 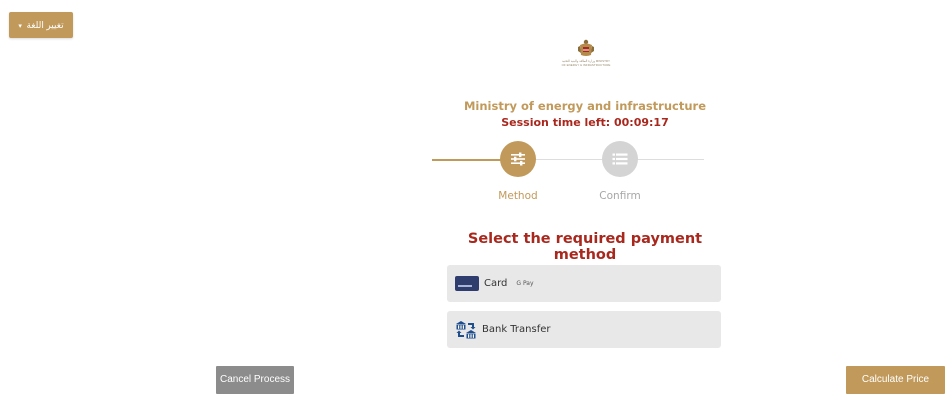 What do you see at coordinates (584, 283) in the screenshot?
I see `payment-option-card: Card G Pay` at bounding box center [584, 283].